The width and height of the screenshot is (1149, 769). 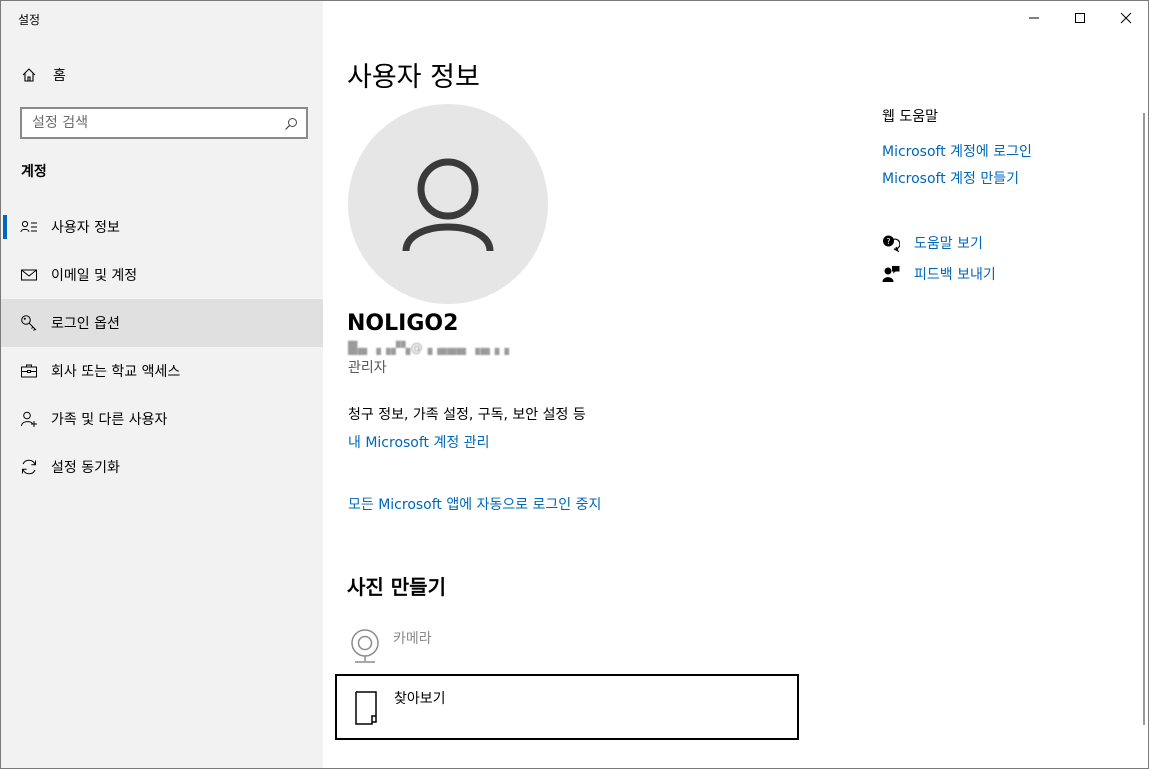 What do you see at coordinates (1144, 419) in the screenshot?
I see `scrollbar` at bounding box center [1144, 419].